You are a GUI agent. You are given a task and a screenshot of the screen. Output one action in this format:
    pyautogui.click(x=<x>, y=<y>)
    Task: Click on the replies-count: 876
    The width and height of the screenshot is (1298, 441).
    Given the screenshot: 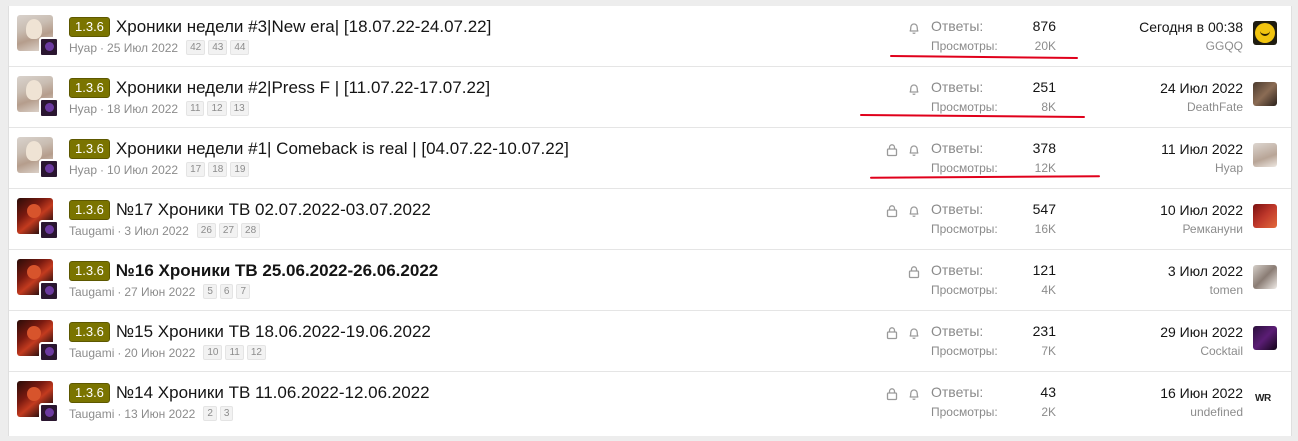 What is the action you would take?
    pyautogui.click(x=1044, y=26)
    